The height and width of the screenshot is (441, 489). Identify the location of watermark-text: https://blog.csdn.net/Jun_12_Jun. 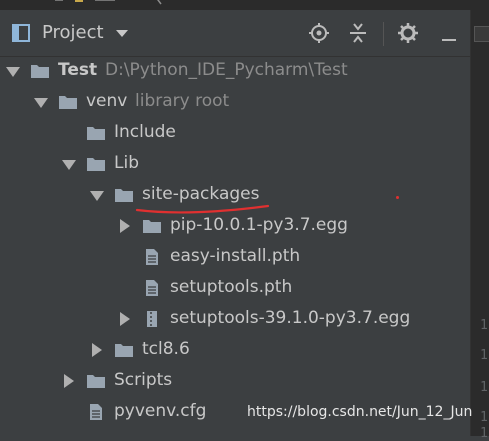
(360, 412).